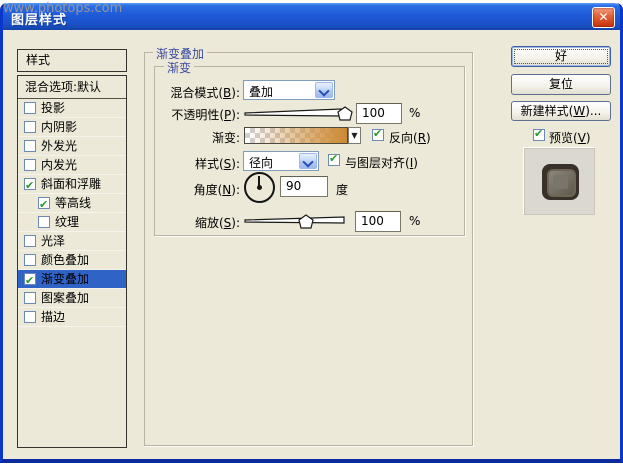 The width and height of the screenshot is (623, 465). Describe the element at coordinates (59, 146) in the screenshot. I see `sidebar-item-label: 外发光` at that location.